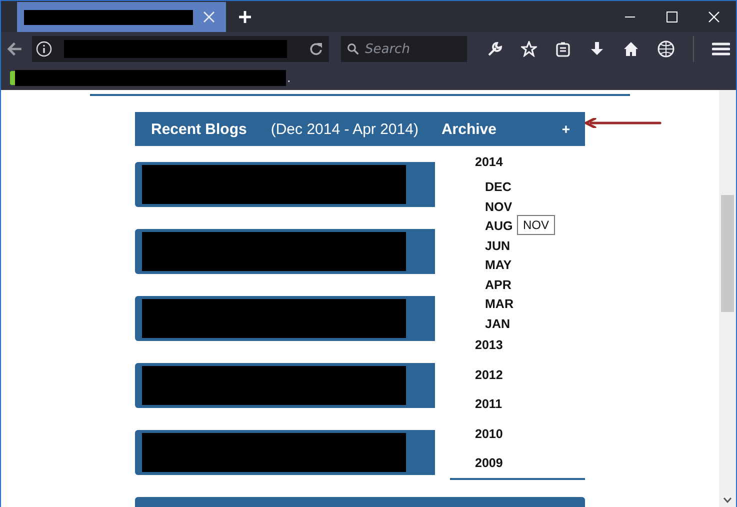  What do you see at coordinates (530, 374) in the screenshot?
I see `archive-year: 2012` at bounding box center [530, 374].